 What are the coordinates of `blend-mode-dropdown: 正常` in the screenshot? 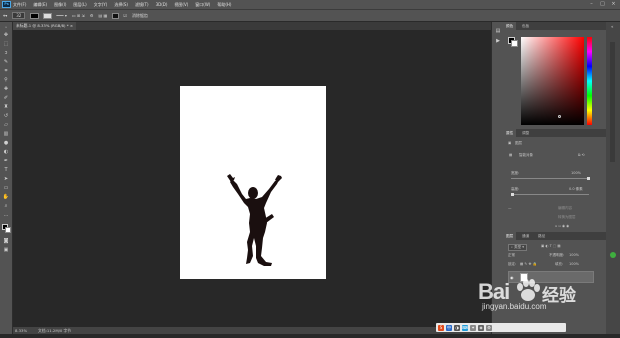 It's located at (511, 255).